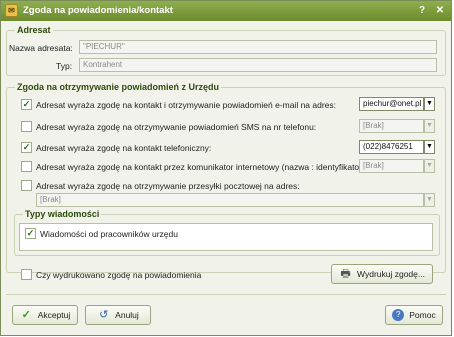  Describe the element at coordinates (230, 200) in the screenshot. I see `post-address-field: [Brak]` at that location.